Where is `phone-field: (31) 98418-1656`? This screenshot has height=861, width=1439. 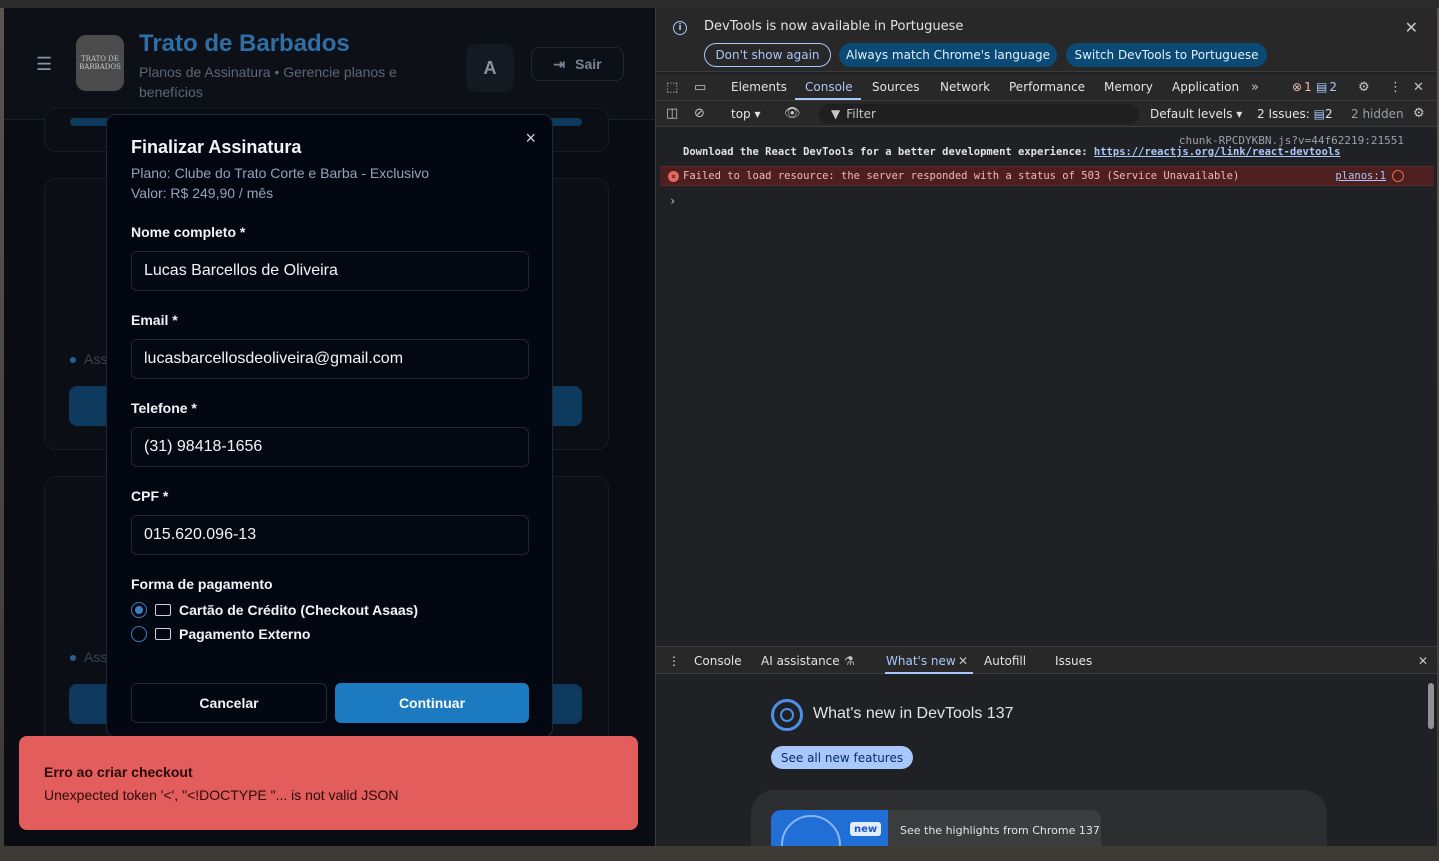 phone-field: (31) 98418-1656 is located at coordinates (330, 447).